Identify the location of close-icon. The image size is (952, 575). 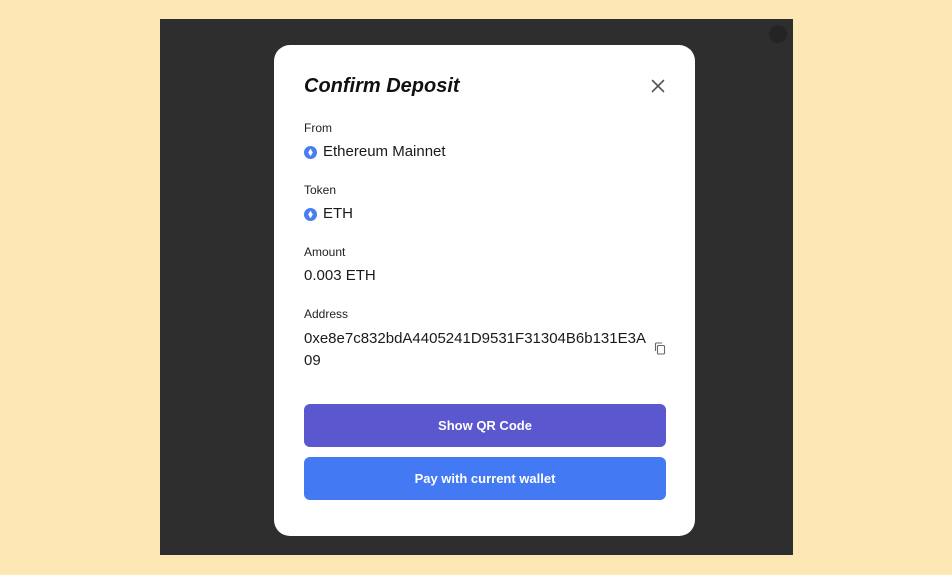
(658, 86).